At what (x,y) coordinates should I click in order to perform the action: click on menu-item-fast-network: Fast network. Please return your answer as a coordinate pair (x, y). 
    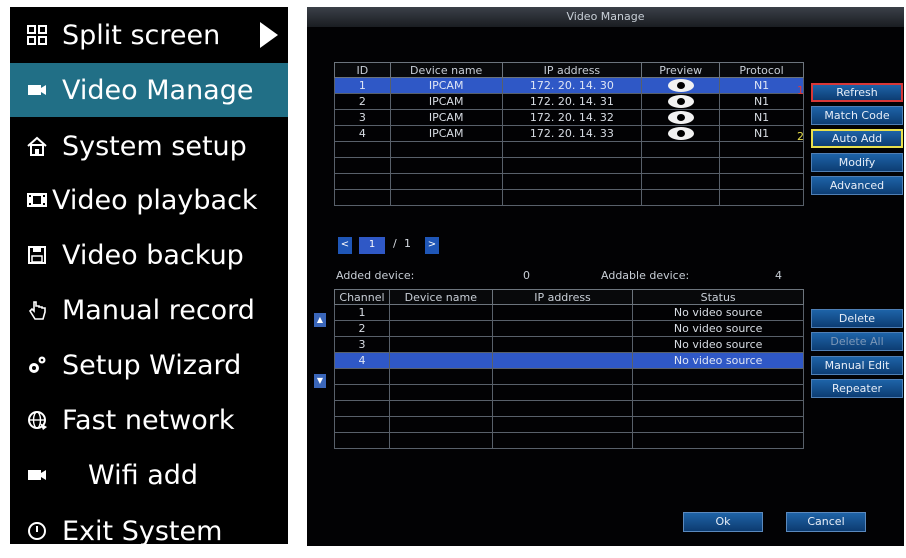
    Looking at the image, I should click on (149, 420).